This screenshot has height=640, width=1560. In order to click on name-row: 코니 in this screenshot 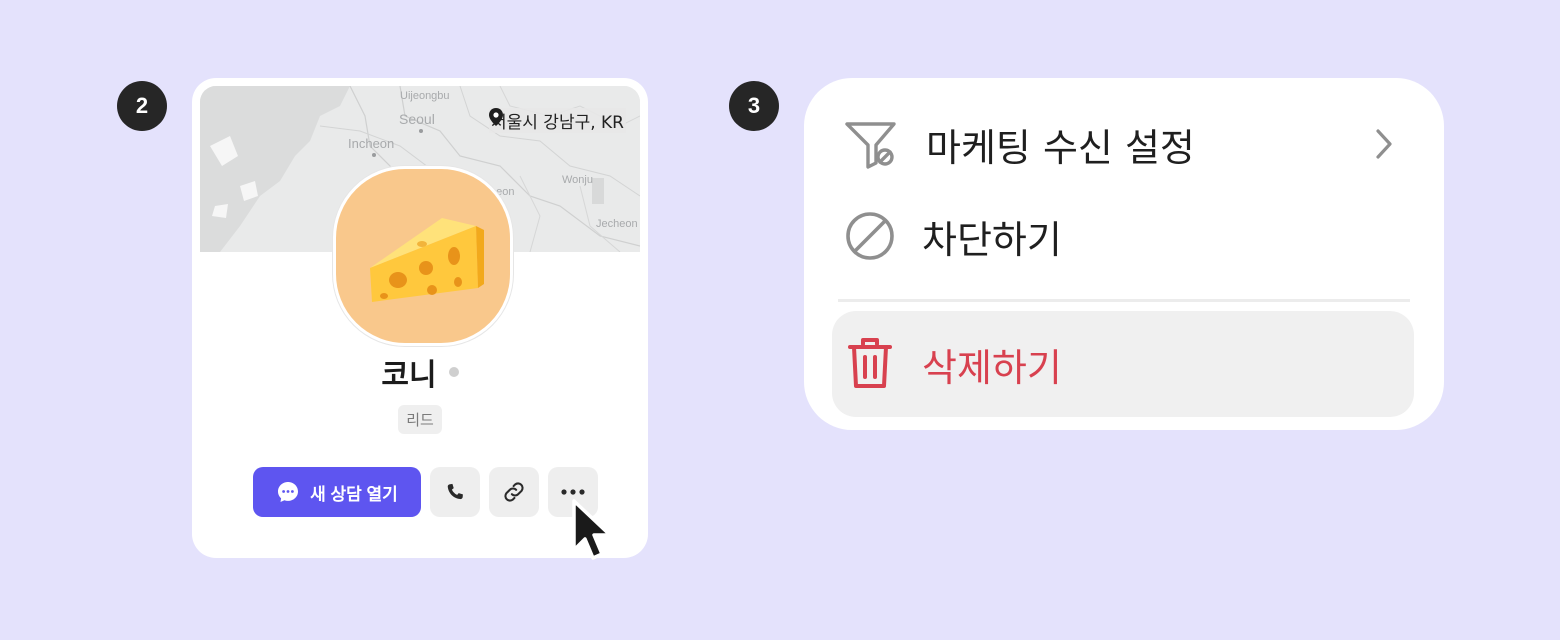, I will do `click(420, 372)`.